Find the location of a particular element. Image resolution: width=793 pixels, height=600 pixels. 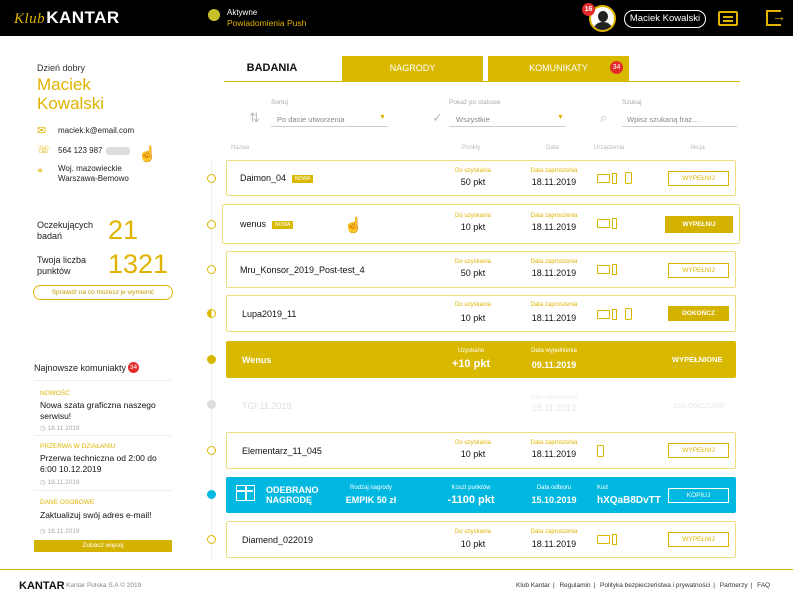

logo-klub-text: Klub is located at coordinates (30, 19).